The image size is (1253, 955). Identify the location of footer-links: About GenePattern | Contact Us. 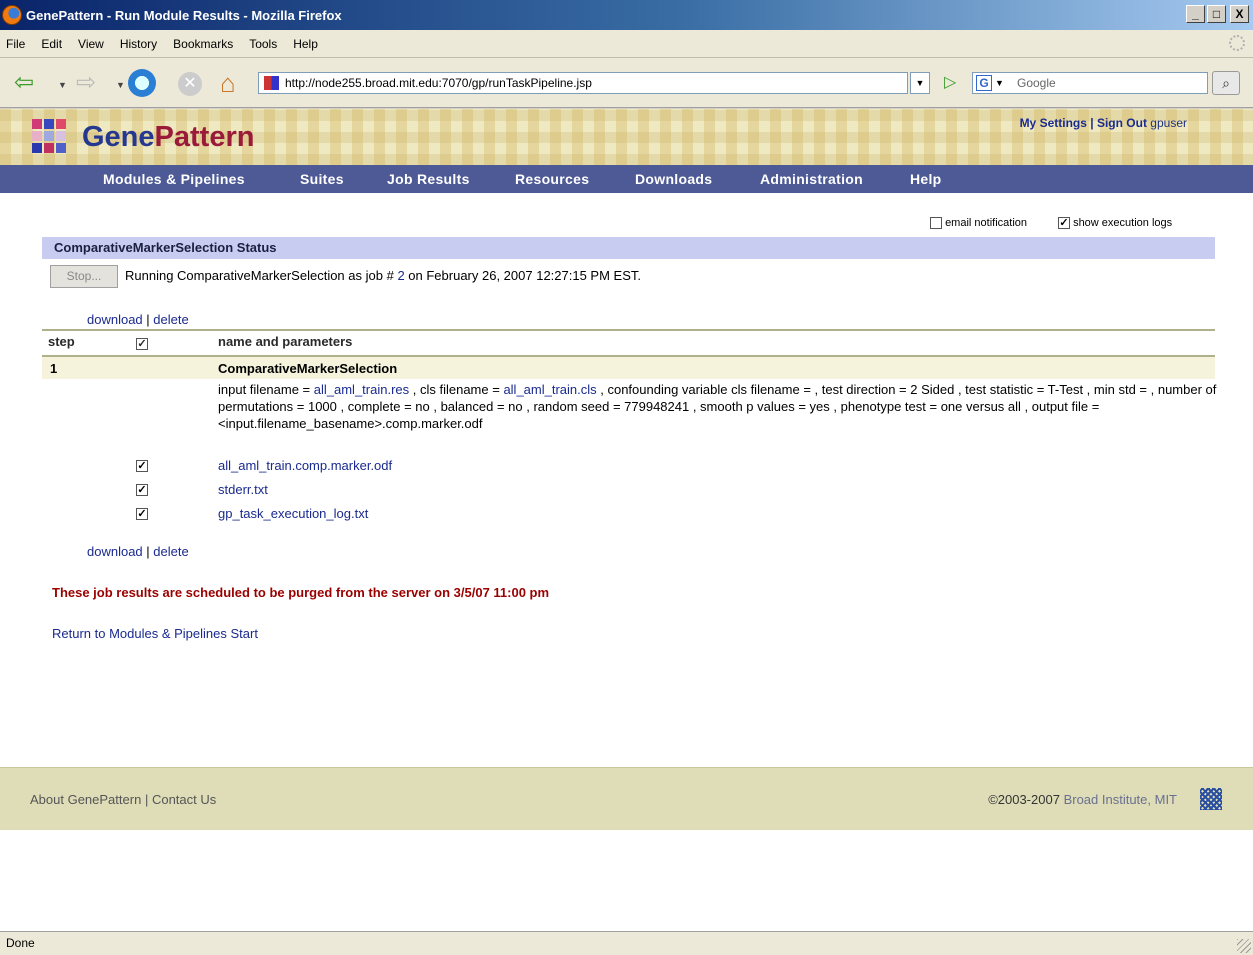
(123, 799).